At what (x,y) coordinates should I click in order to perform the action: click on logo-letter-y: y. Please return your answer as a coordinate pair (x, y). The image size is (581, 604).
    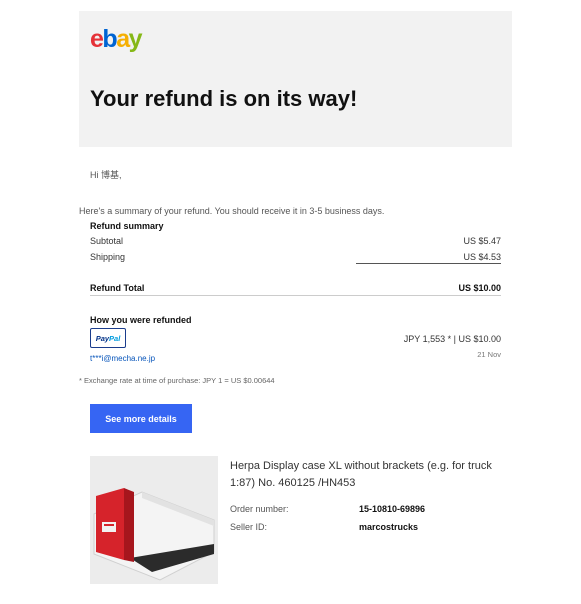
    Looking at the image, I should click on (135, 39).